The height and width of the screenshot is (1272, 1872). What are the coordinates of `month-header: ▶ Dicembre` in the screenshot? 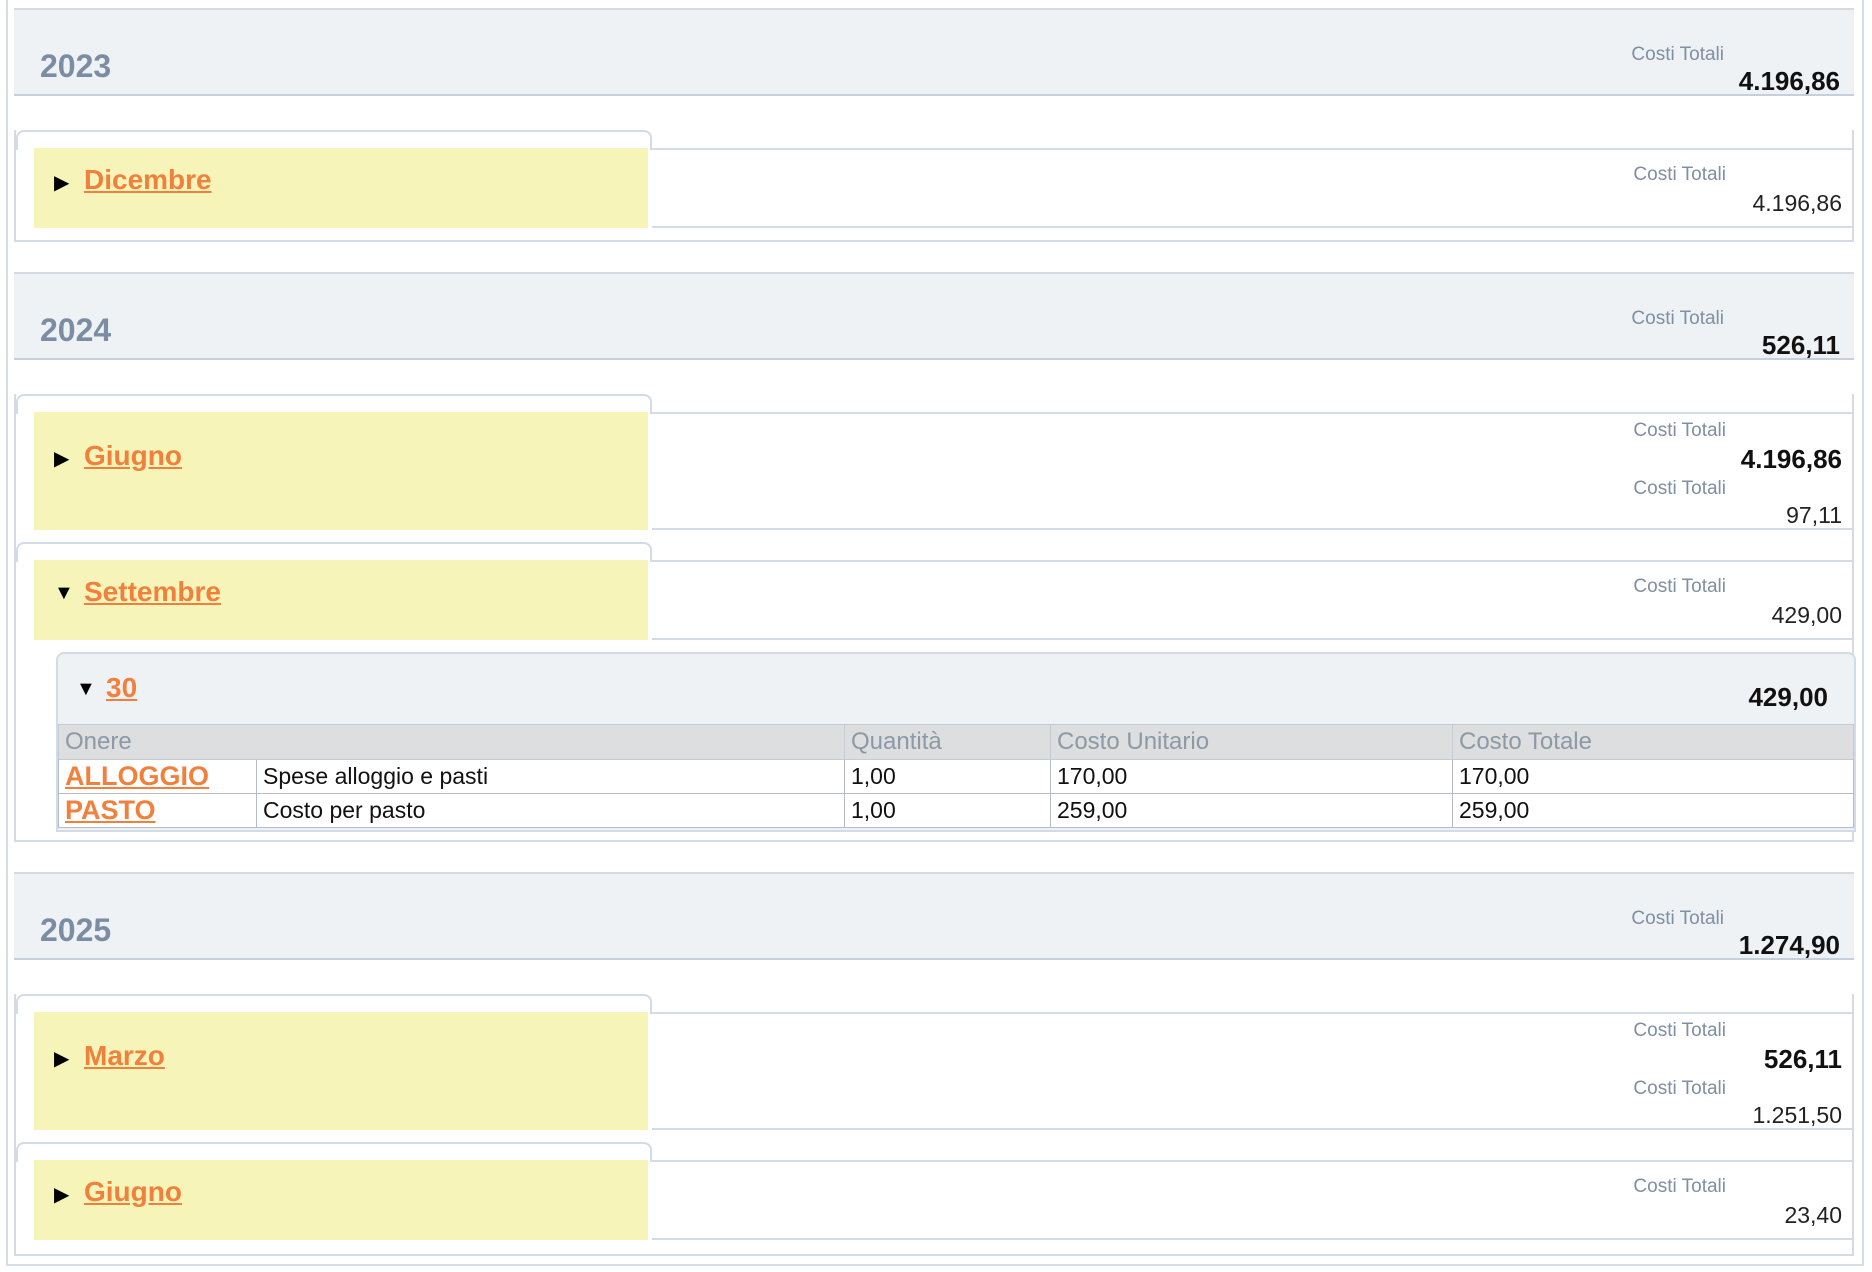 It's located at (341, 188).